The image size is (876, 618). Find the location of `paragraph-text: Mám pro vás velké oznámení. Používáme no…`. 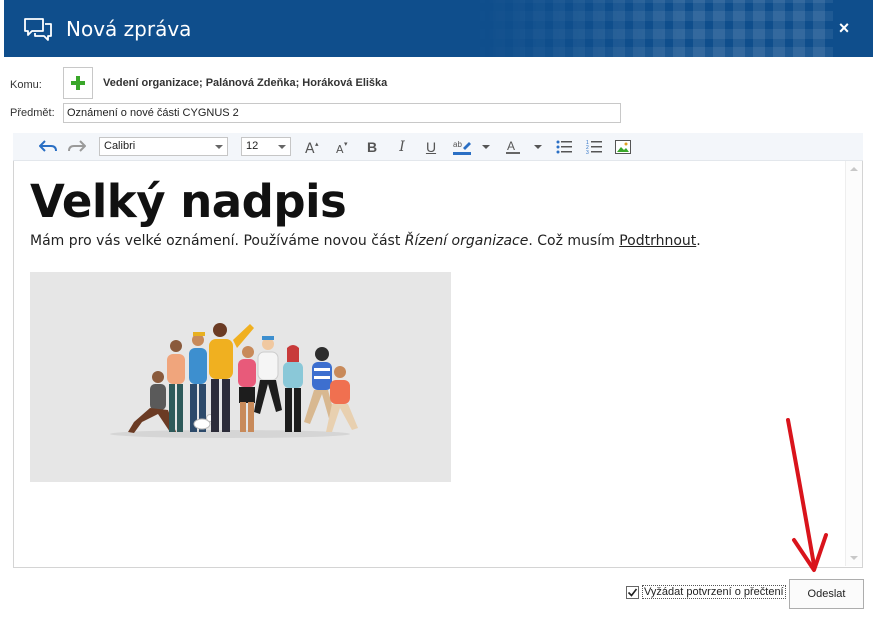

paragraph-text: Mám pro vás velké oznámení. Používáme no… is located at coordinates (217, 241).